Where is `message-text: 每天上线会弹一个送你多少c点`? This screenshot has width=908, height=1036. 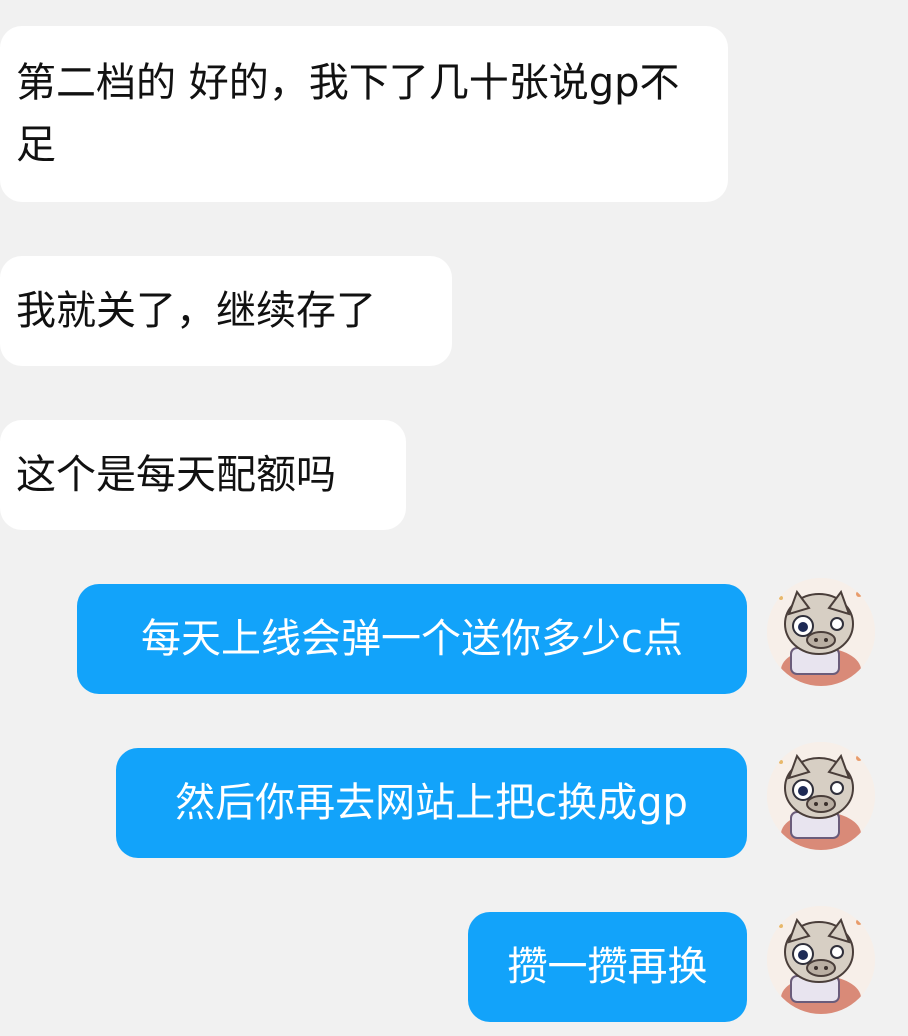 message-text: 每天上线会弹一个送你多少c点 is located at coordinates (412, 639).